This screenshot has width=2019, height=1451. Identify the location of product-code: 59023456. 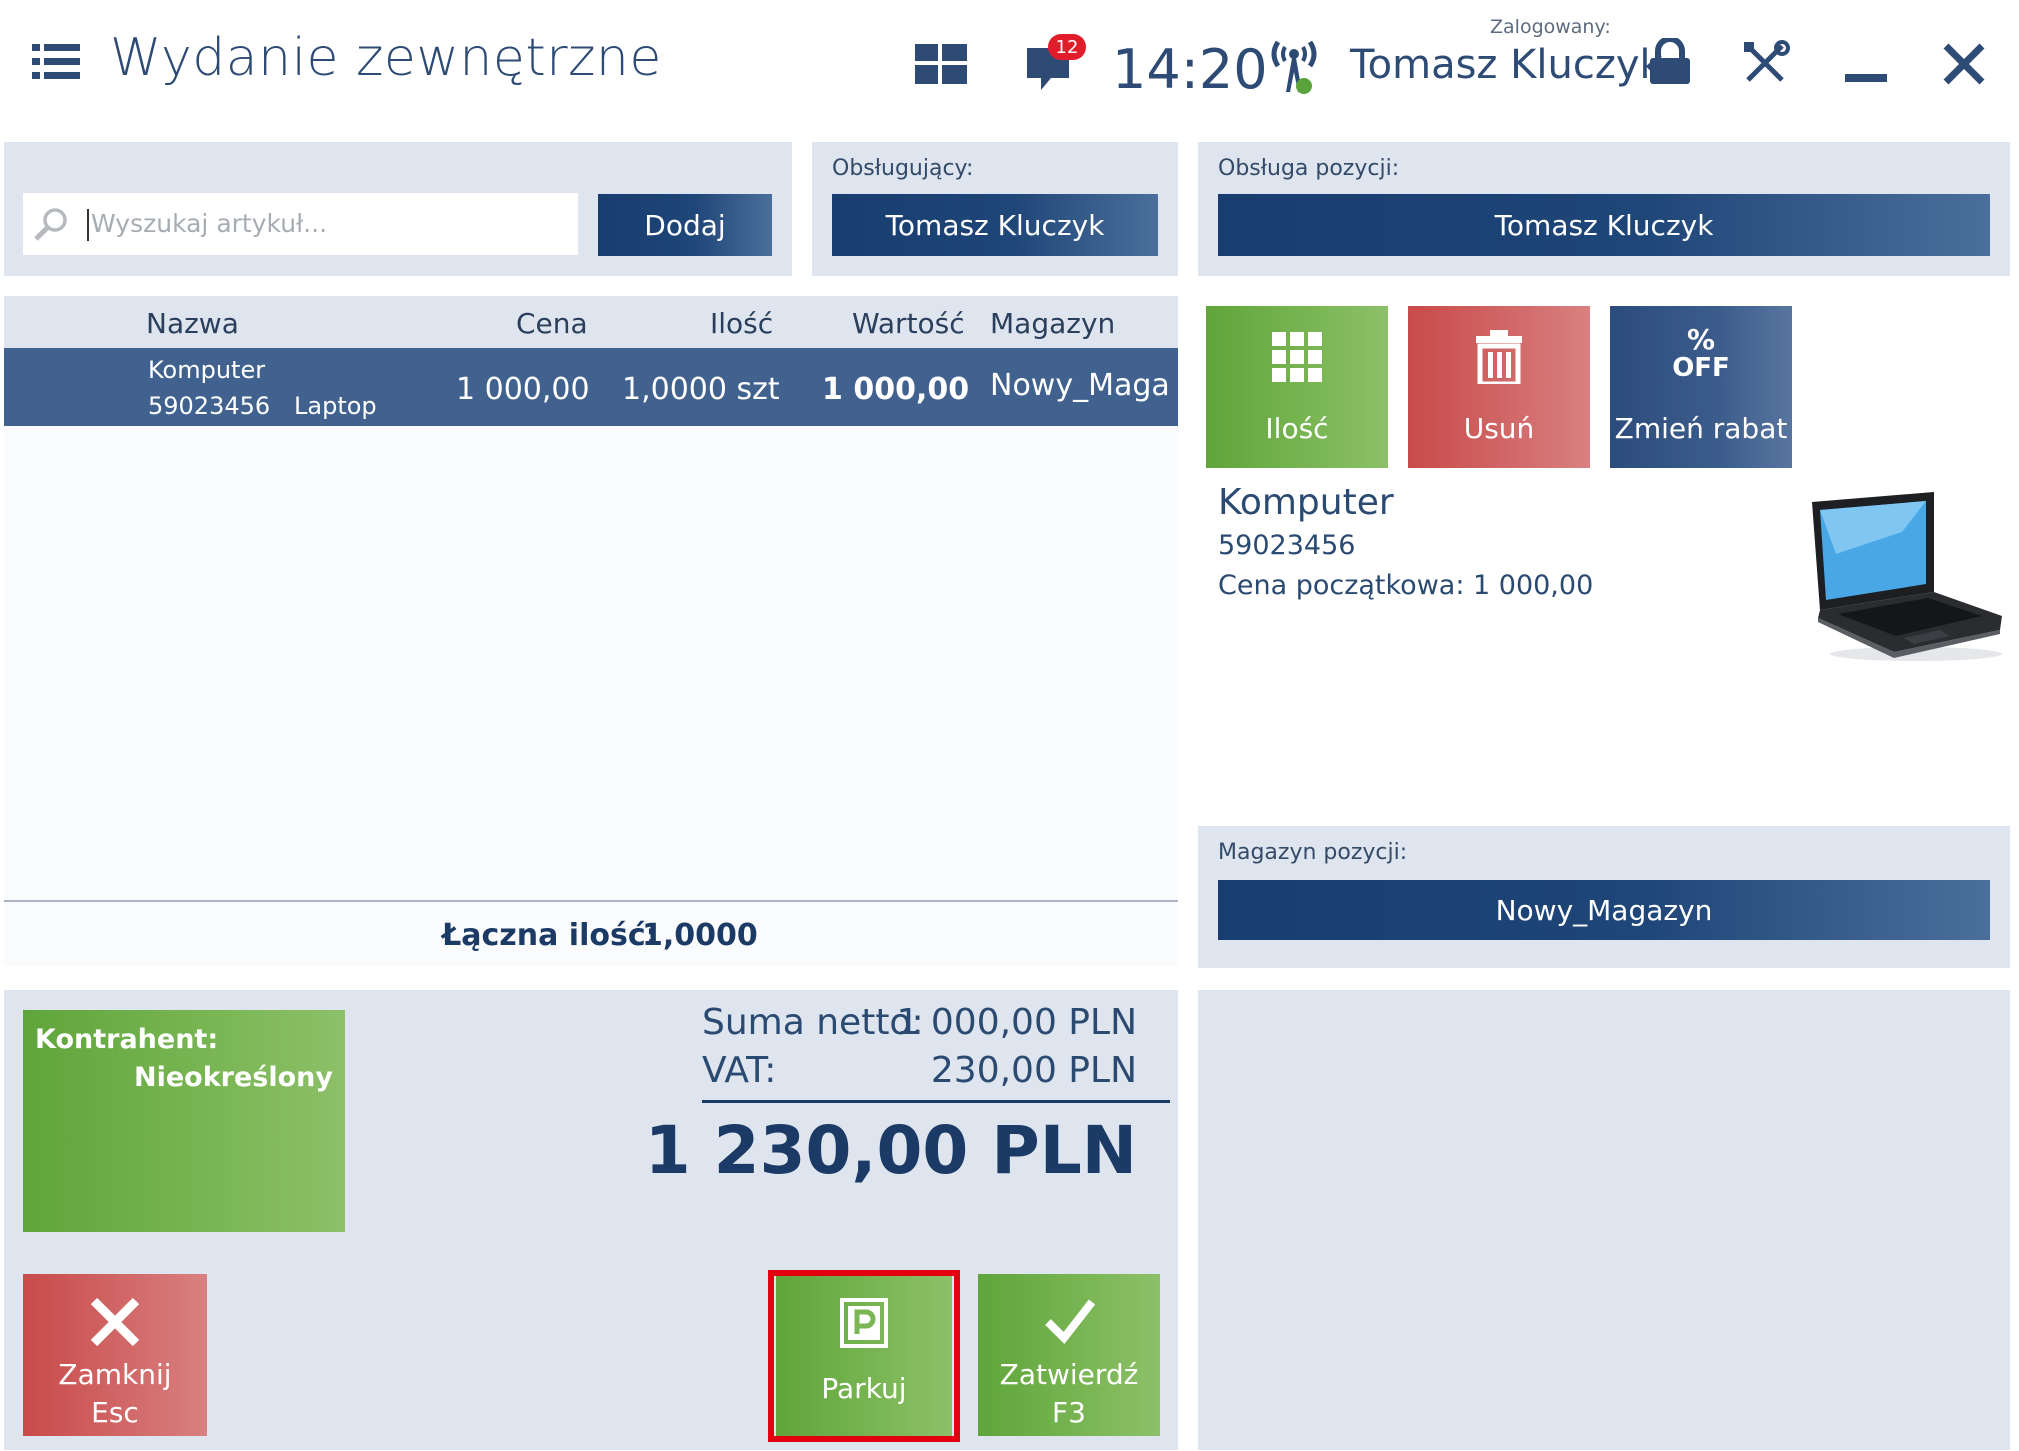
(1287, 545).